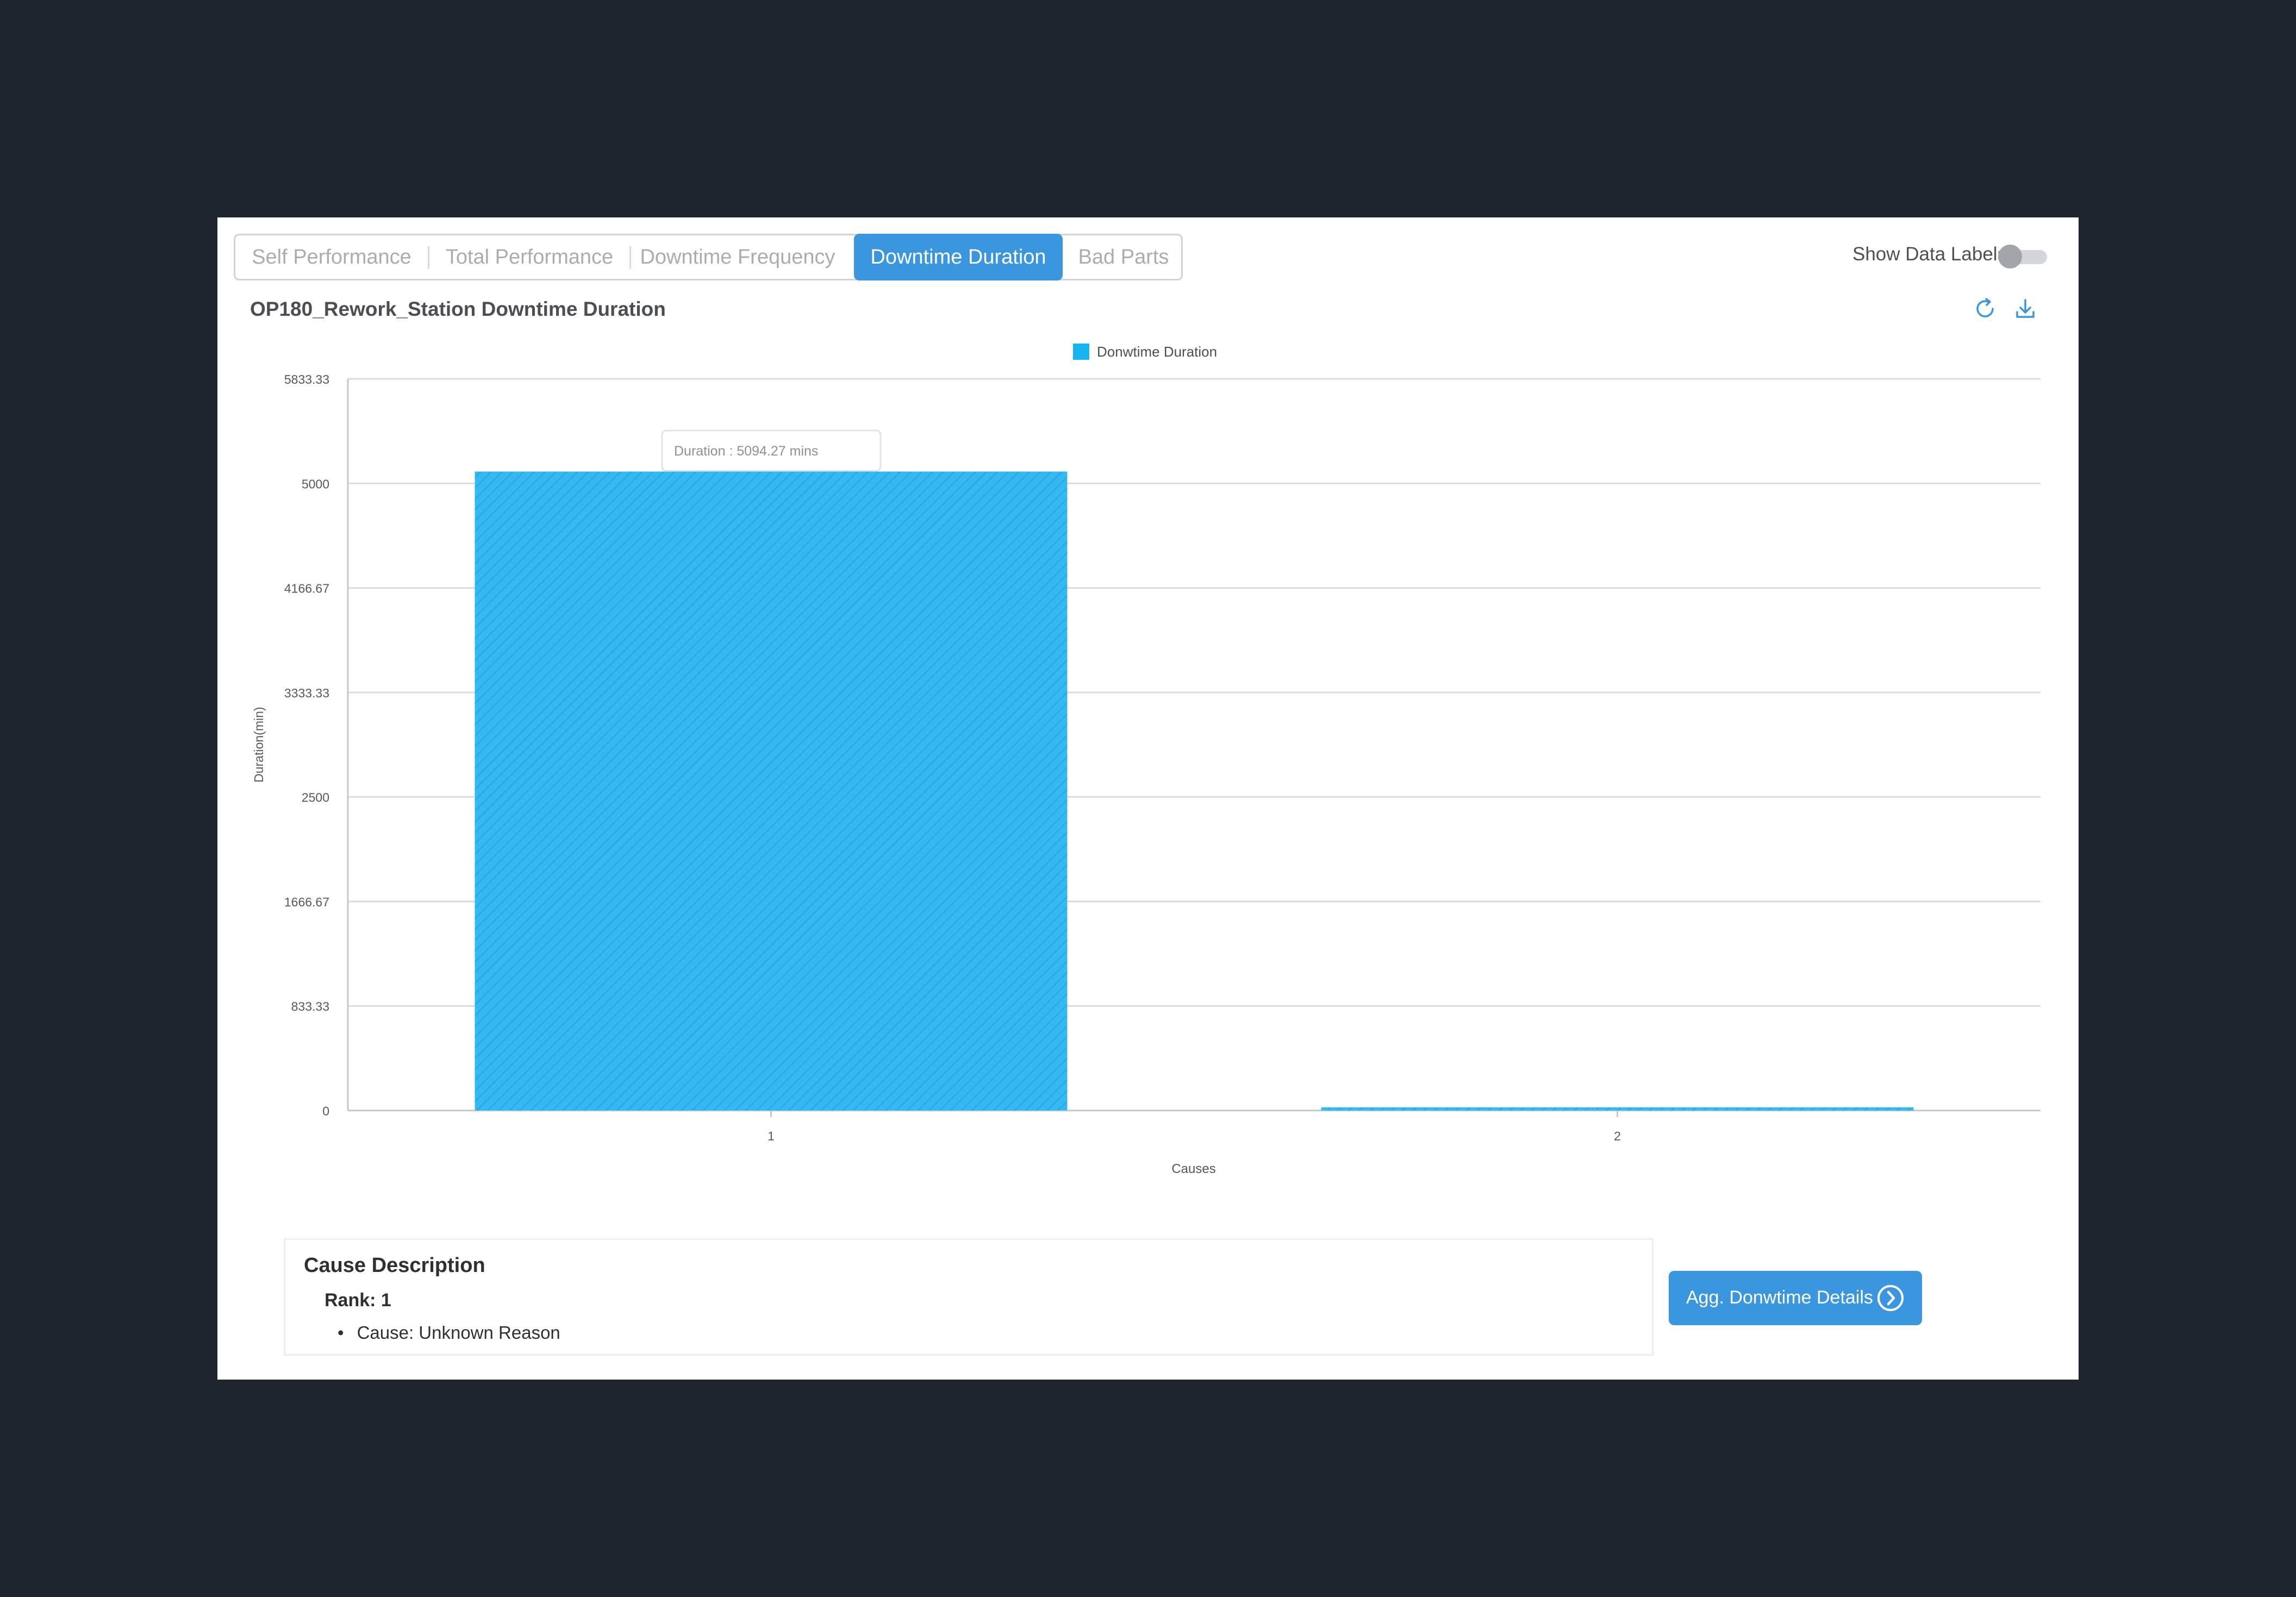  I want to click on cause-title: Cause Description, so click(395, 1265).